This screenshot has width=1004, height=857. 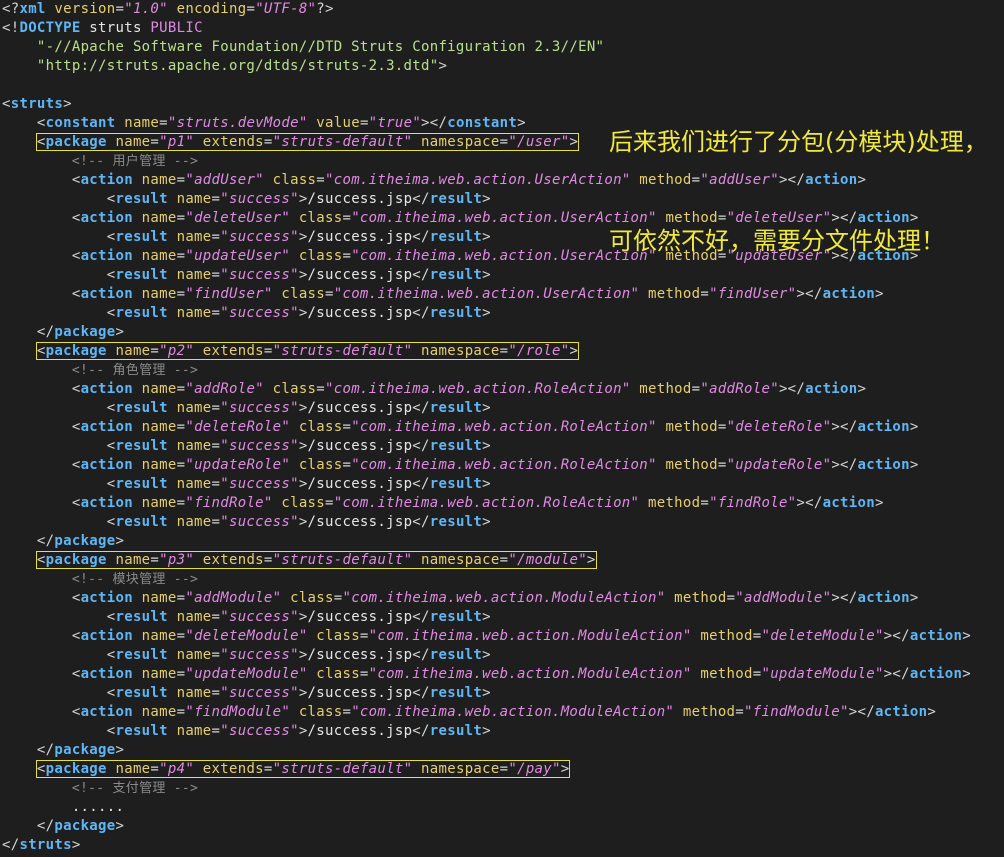 I want to click on code-line: <!DOCTYPE struts PUBLIC, so click(x=102, y=28).